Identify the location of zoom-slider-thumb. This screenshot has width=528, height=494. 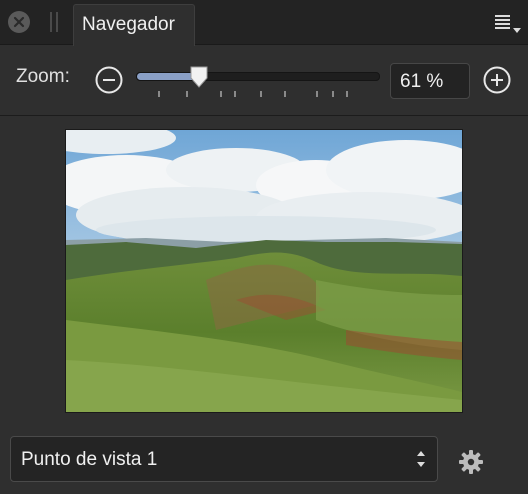
(199, 77).